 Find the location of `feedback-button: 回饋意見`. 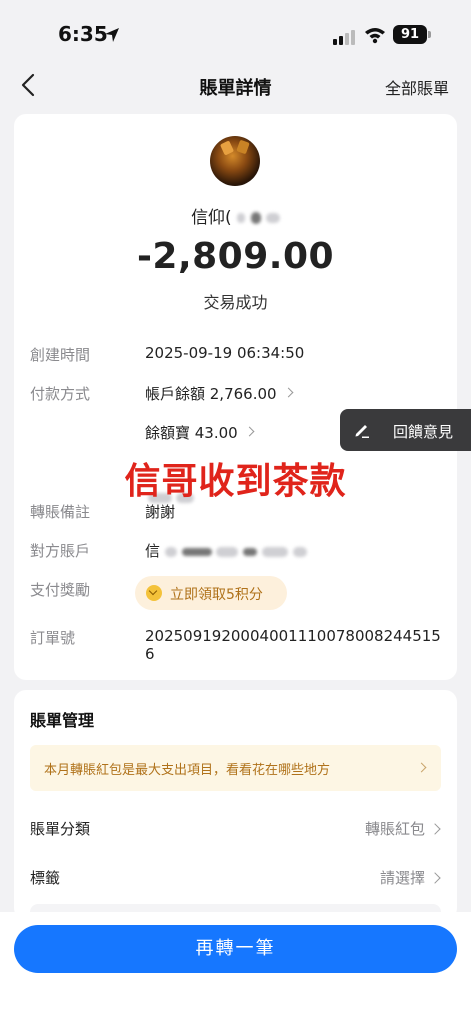

feedback-button: 回饋意見 is located at coordinates (405, 430).